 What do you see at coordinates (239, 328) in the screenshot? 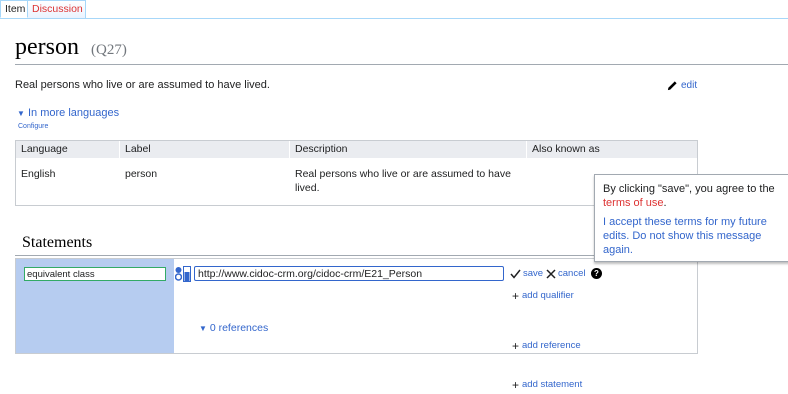
I see `references-label: 0 references` at bounding box center [239, 328].